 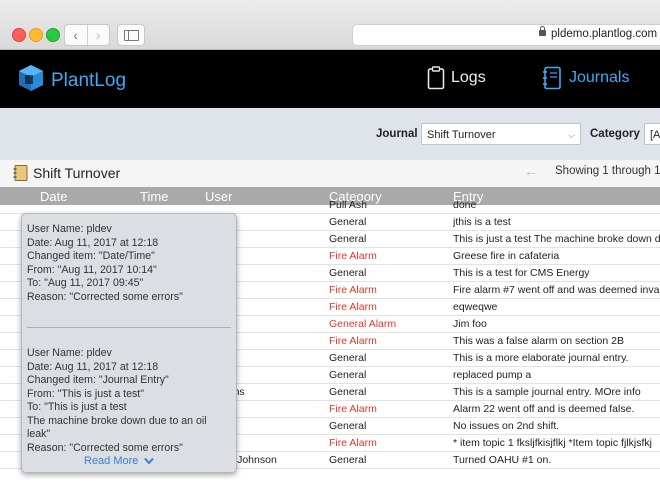 What do you see at coordinates (117, 420) in the screenshot?
I see `history-line: The machine broke down due to an oil` at bounding box center [117, 420].